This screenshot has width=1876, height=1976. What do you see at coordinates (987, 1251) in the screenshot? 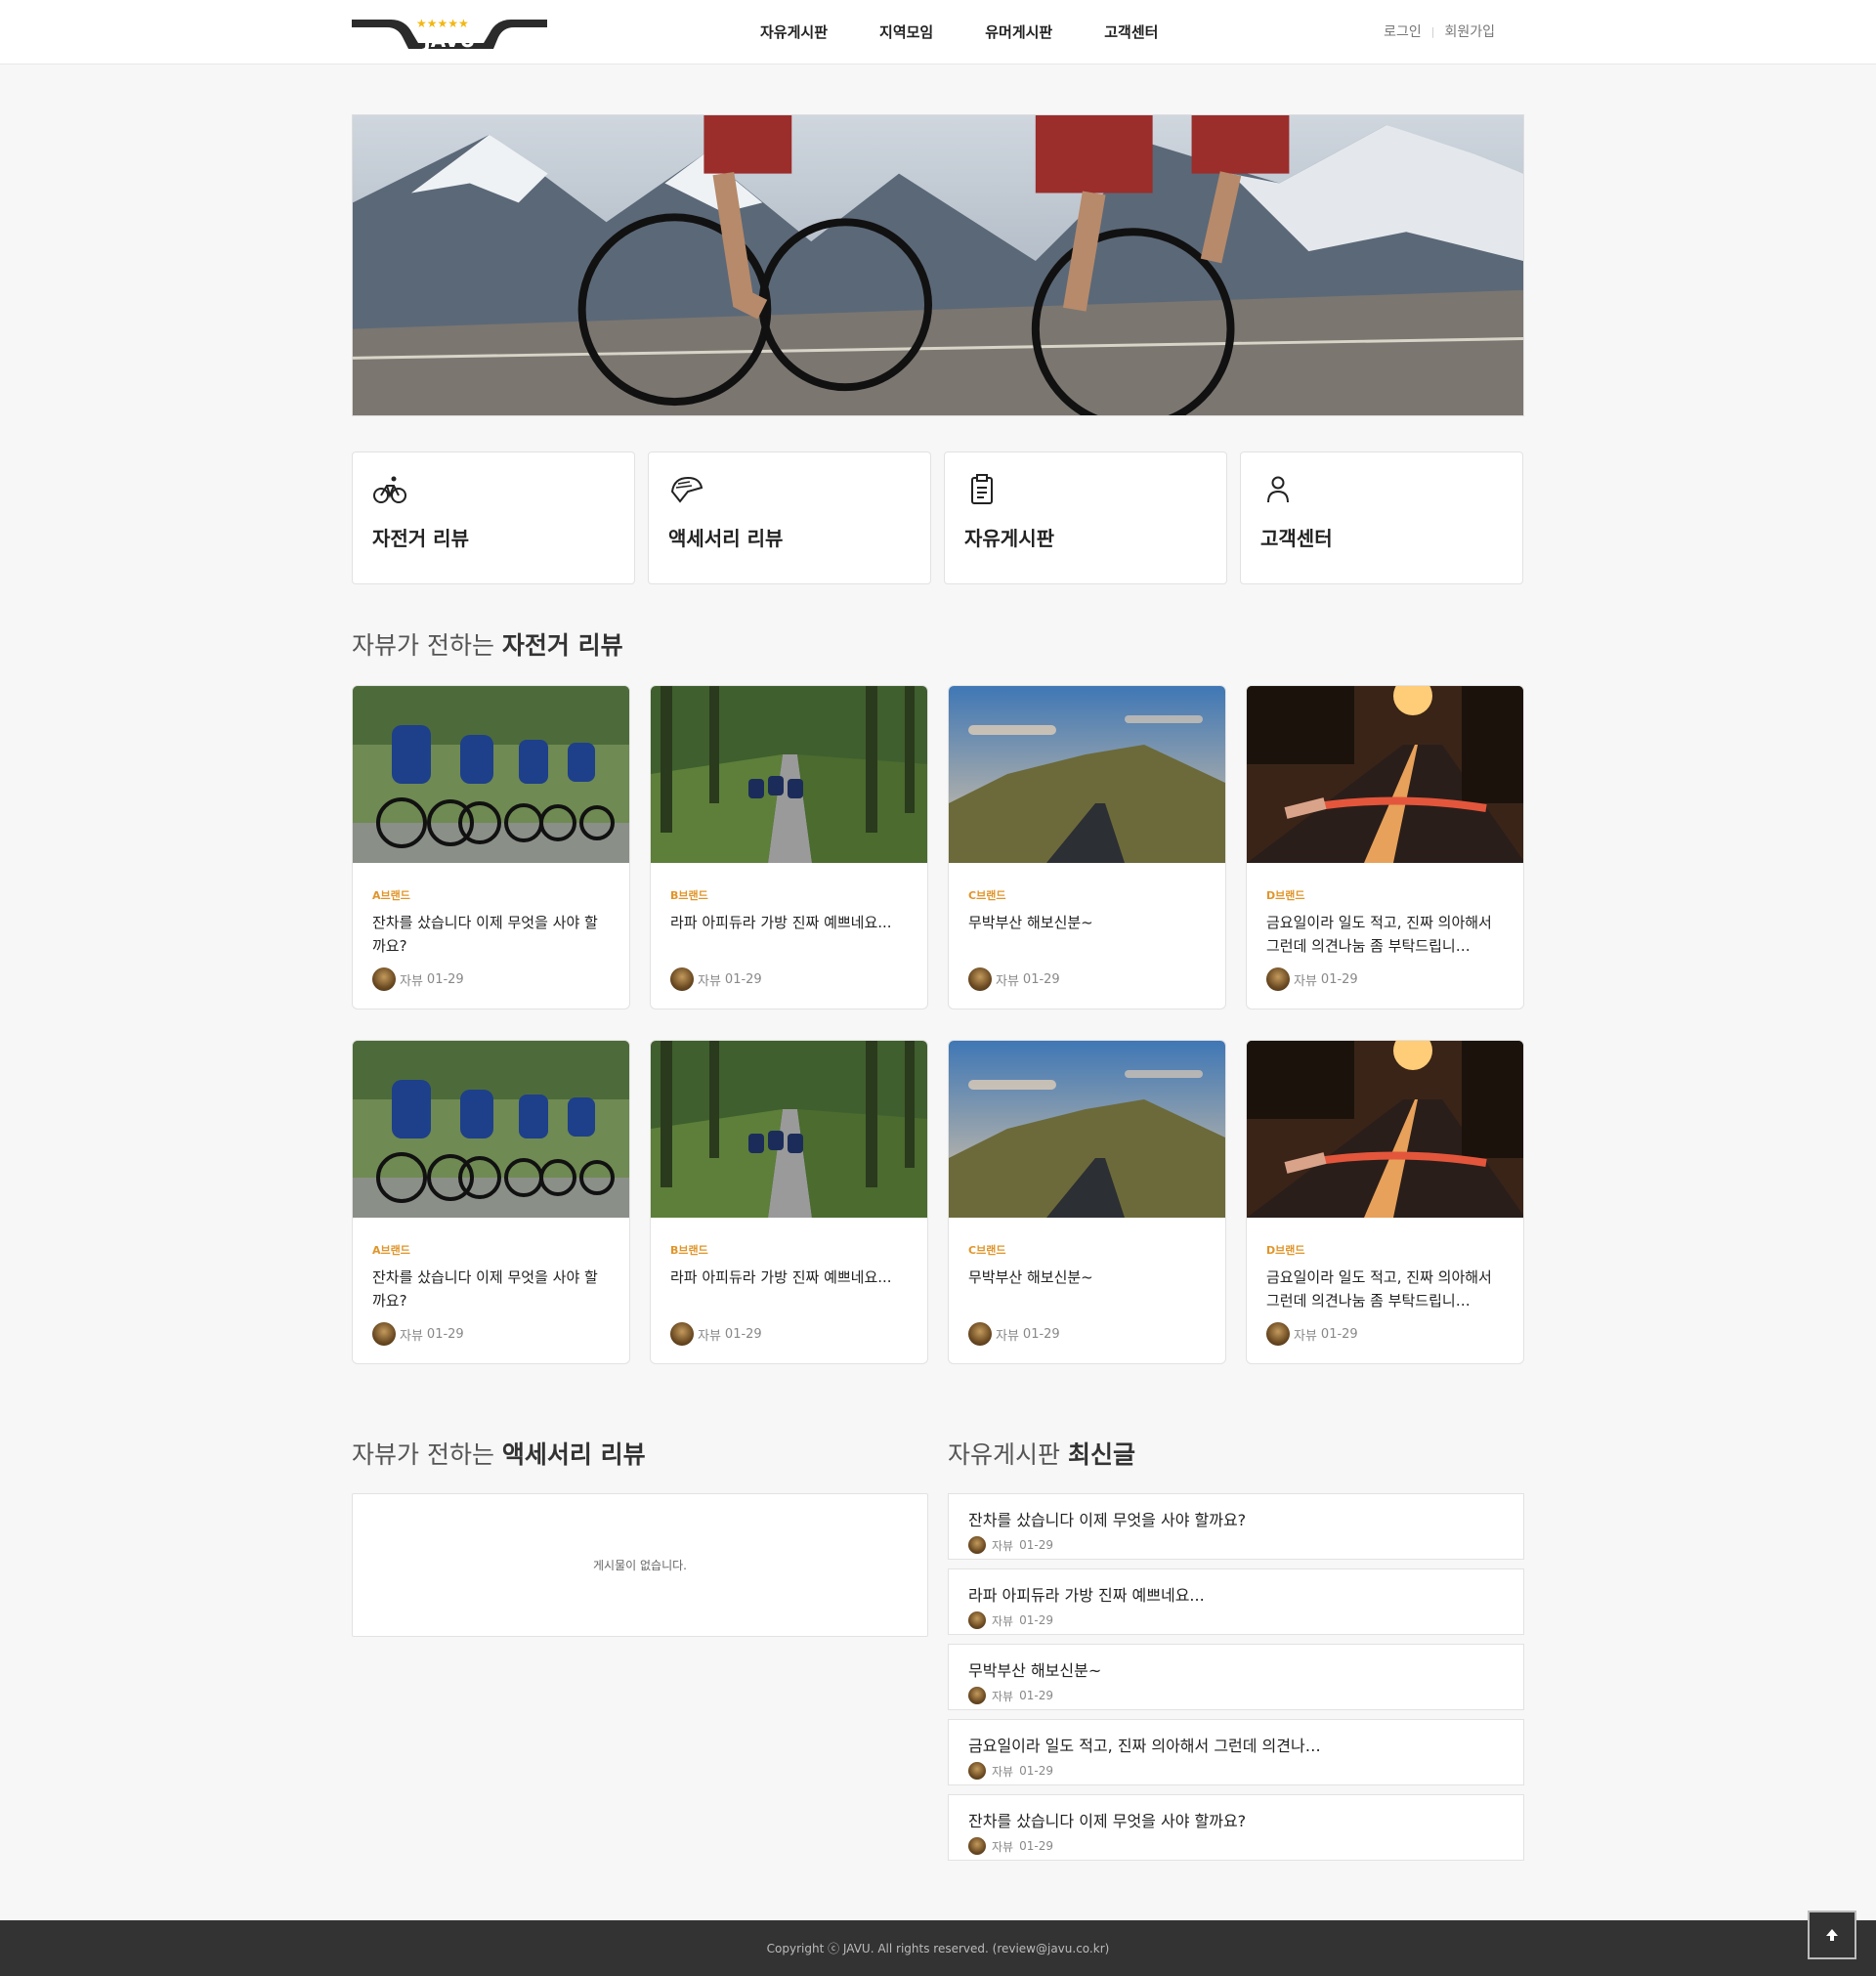
I see `review-brand: C브랜드` at bounding box center [987, 1251].